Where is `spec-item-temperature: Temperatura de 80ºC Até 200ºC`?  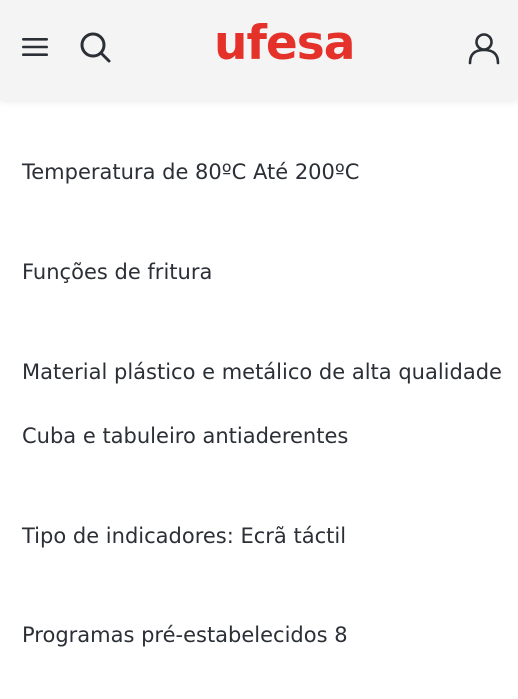 spec-item-temperature: Temperatura de 80ºC Até 200ºC is located at coordinates (190, 172).